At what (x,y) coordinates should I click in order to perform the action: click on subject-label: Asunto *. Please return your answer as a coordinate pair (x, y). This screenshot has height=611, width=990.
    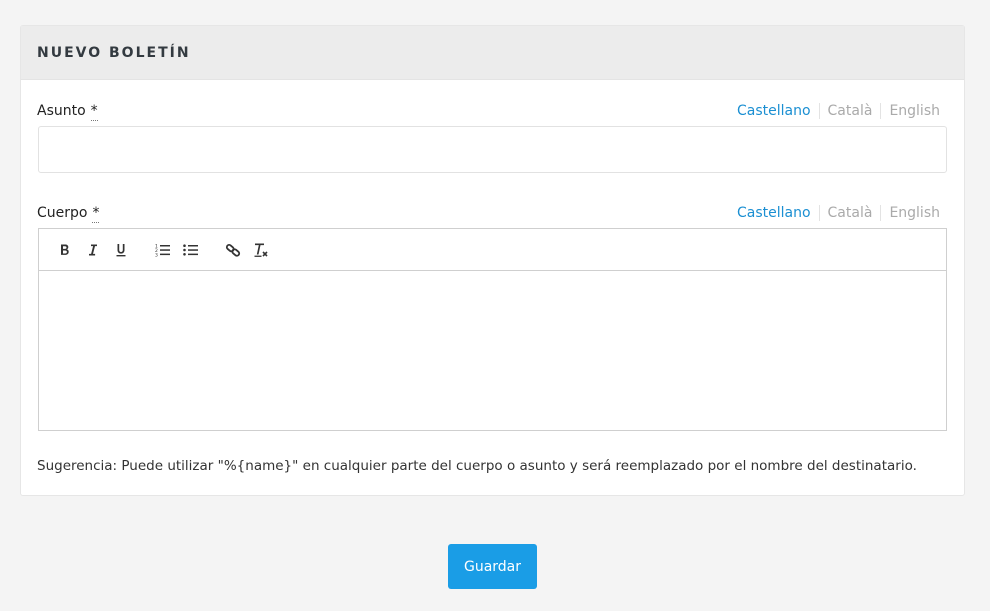
    Looking at the image, I should click on (67, 112).